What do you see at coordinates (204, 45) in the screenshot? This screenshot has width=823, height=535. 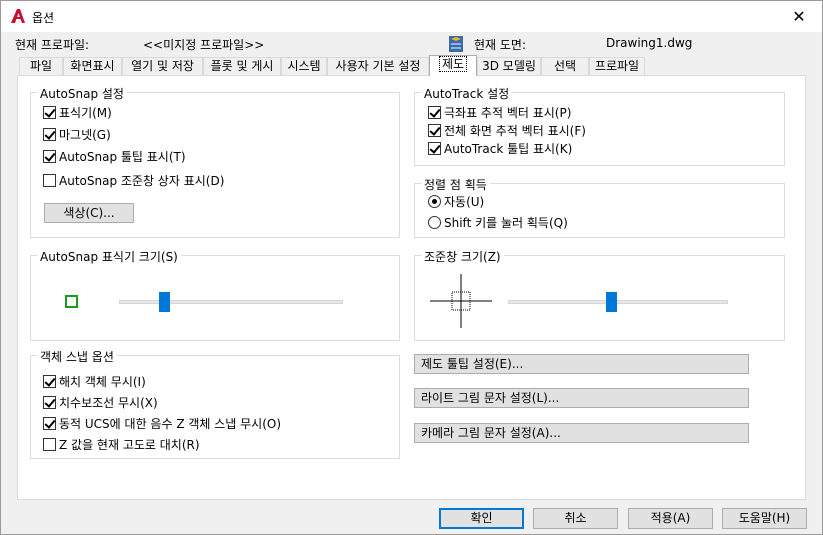 I see `current-profile-value: <<미지정 프로파일>>` at bounding box center [204, 45].